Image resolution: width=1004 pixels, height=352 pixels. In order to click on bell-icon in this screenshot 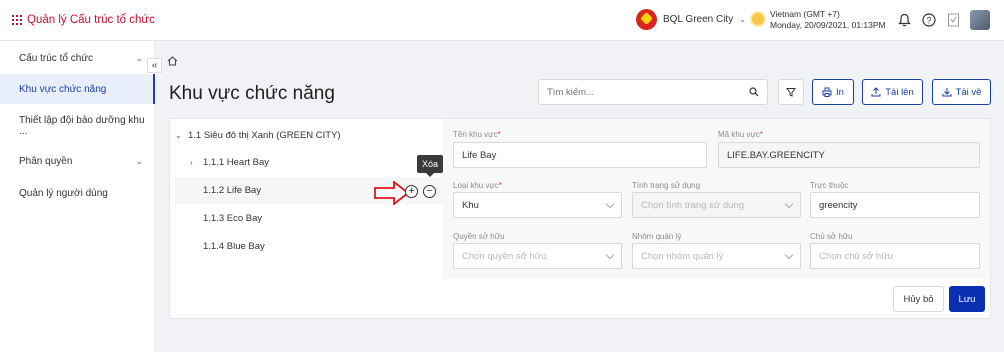, I will do `click(904, 20)`.